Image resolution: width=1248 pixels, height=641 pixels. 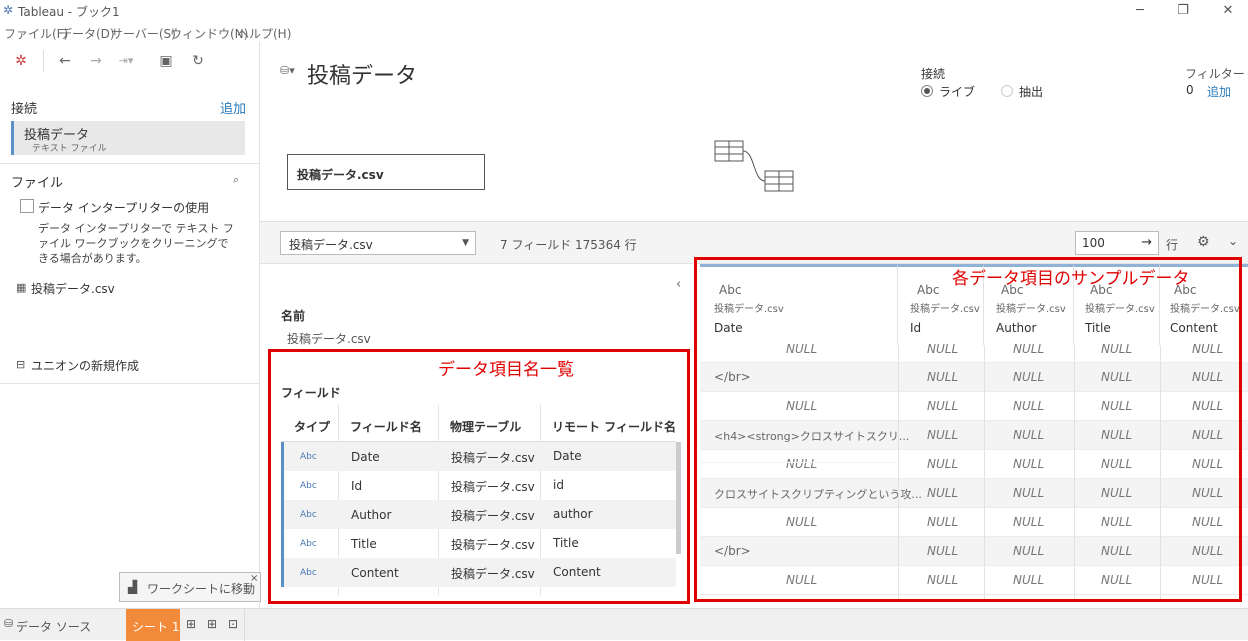 I want to click on tab-data-source-label: データ ソース, so click(x=54, y=627).